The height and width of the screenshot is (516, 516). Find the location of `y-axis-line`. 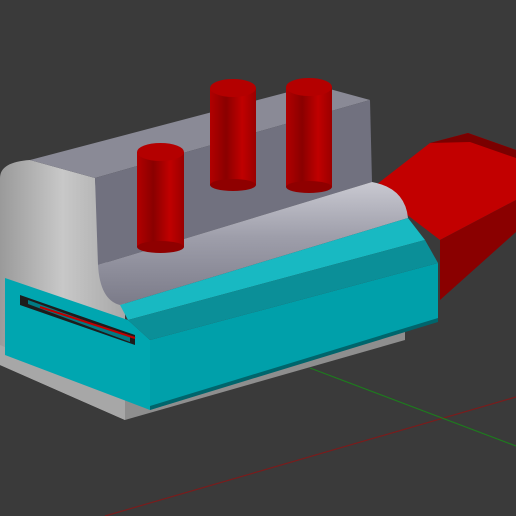

y-axis-line is located at coordinates (412, 407).